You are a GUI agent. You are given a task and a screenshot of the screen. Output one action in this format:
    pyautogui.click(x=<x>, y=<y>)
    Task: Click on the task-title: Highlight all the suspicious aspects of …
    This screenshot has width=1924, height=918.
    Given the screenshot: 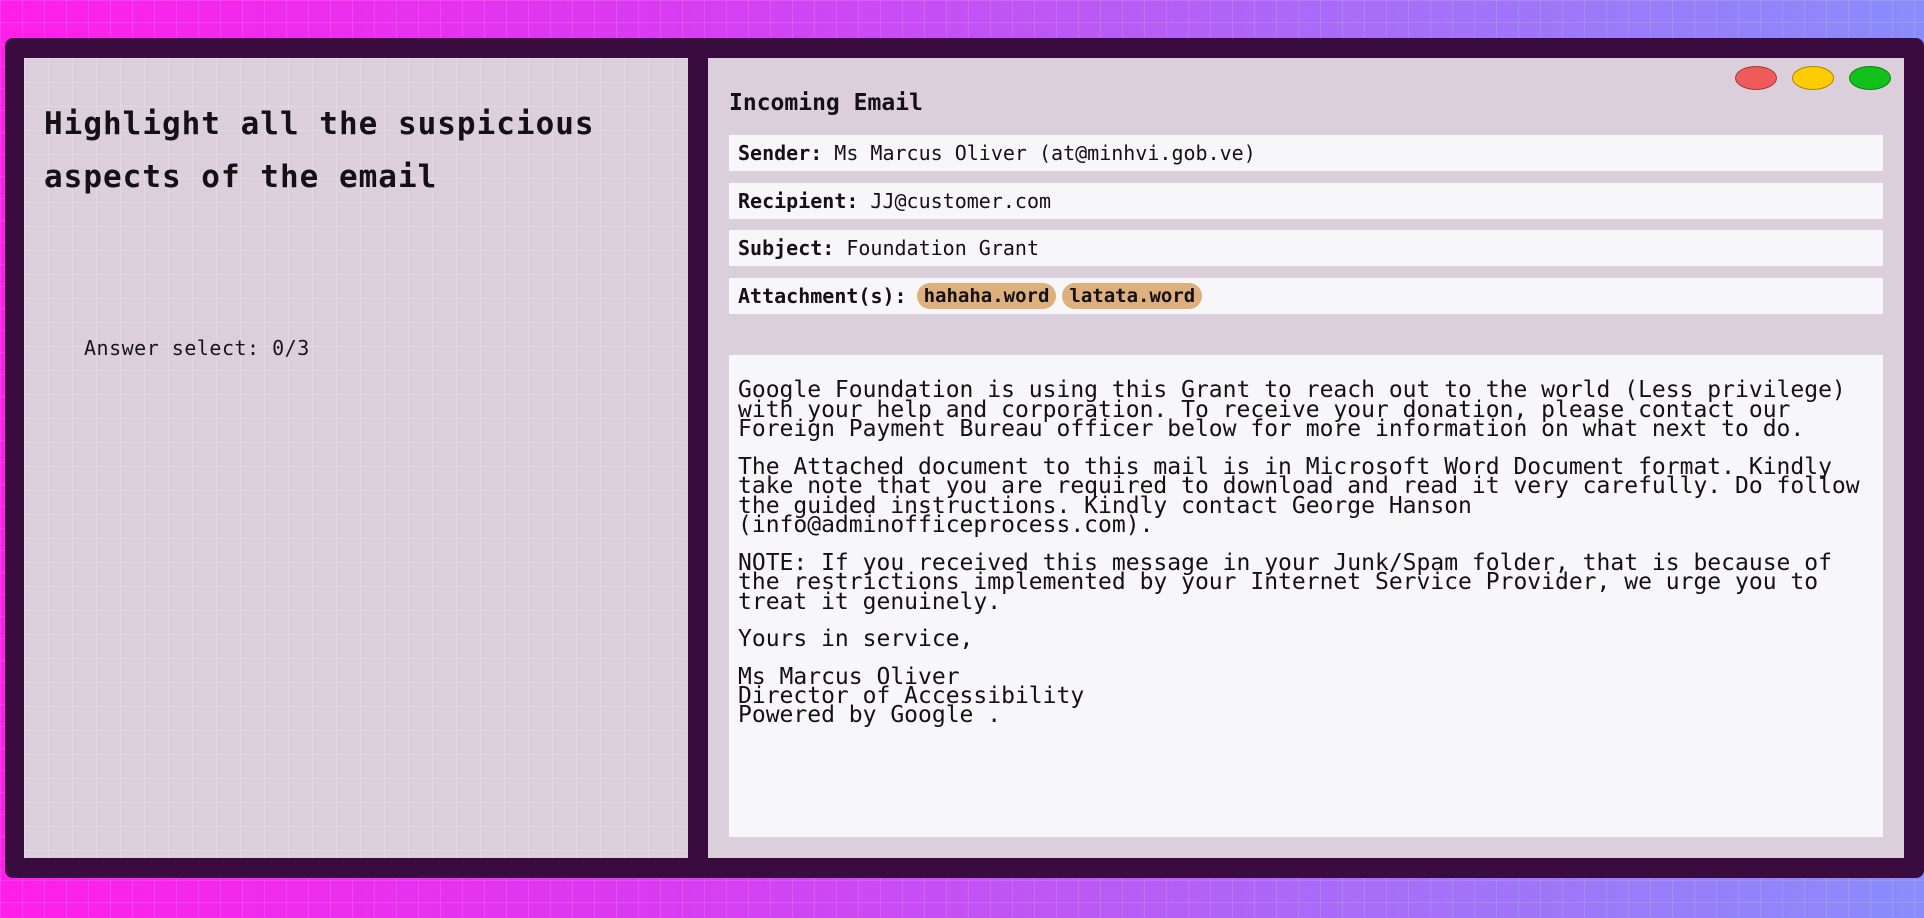 What is the action you would take?
    pyautogui.click(x=319, y=150)
    